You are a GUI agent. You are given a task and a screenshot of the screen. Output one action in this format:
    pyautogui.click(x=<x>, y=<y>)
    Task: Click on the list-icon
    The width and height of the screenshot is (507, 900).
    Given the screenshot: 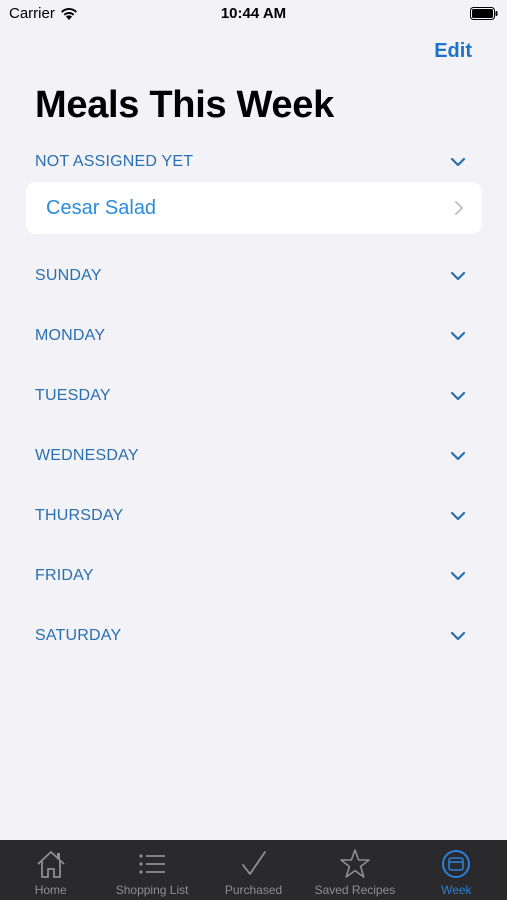 What is the action you would take?
    pyautogui.click(x=152, y=864)
    